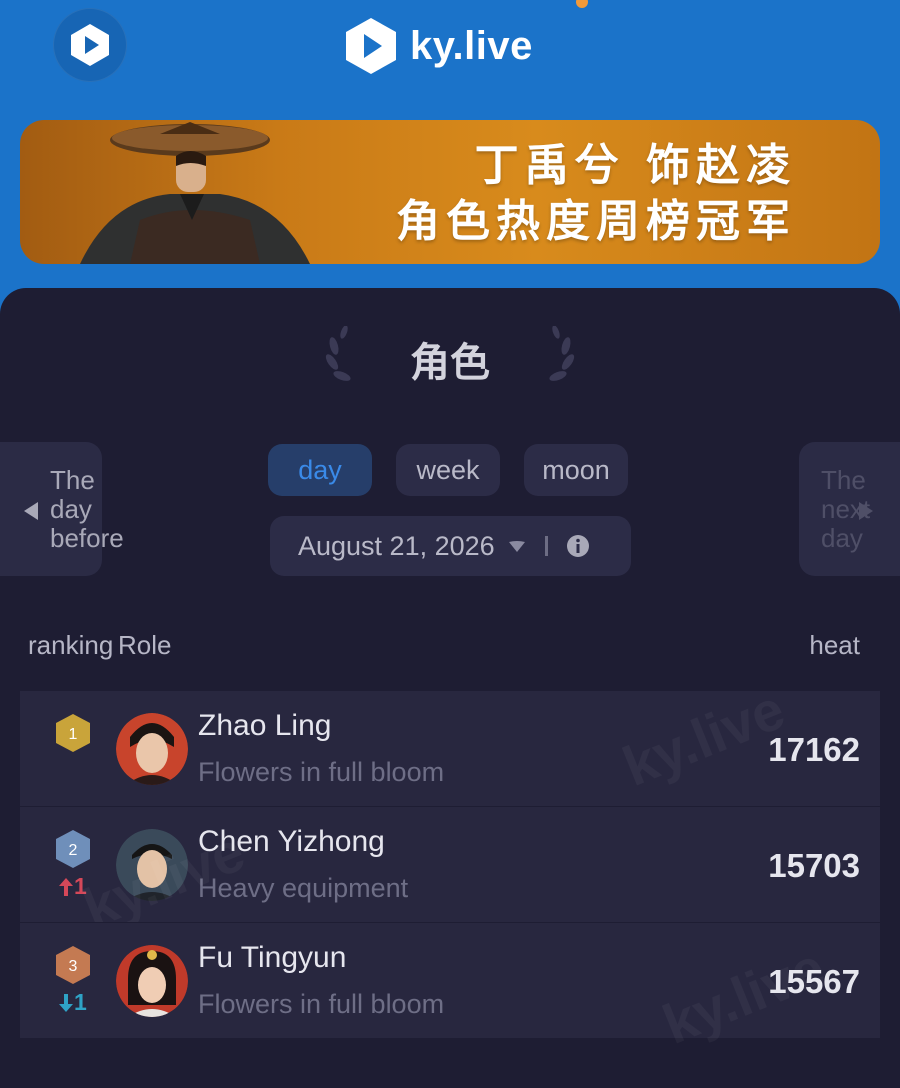 The width and height of the screenshot is (900, 1088). I want to click on rank-number: 3, so click(73, 966).